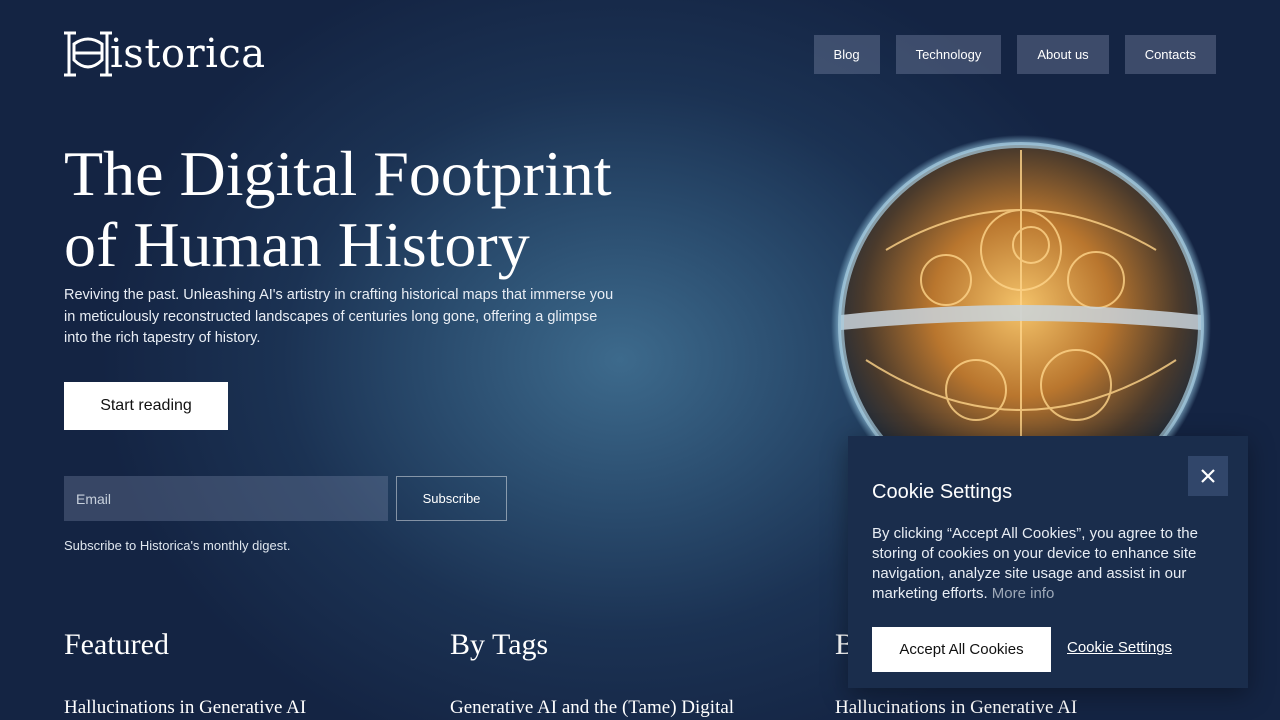 This screenshot has width=1280, height=720. Describe the element at coordinates (499, 644) in the screenshot. I see `section-by-tags-title: By Tags` at that location.